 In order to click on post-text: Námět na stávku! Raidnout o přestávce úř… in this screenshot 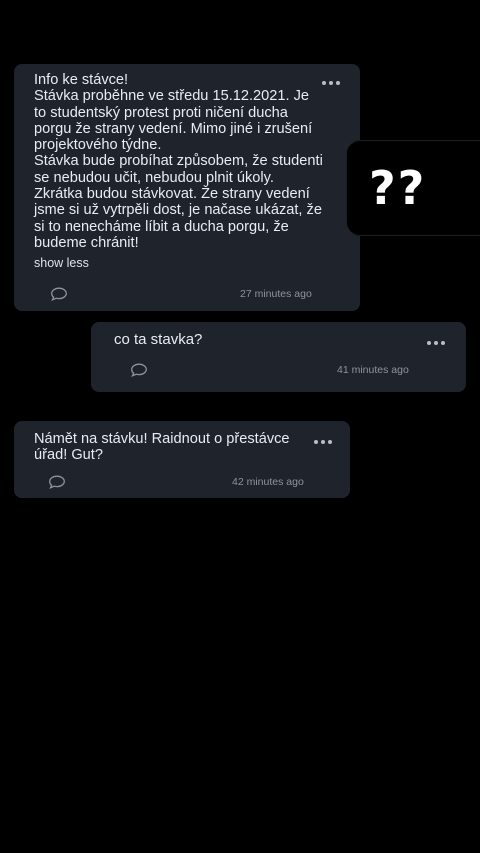, I will do `click(162, 447)`.